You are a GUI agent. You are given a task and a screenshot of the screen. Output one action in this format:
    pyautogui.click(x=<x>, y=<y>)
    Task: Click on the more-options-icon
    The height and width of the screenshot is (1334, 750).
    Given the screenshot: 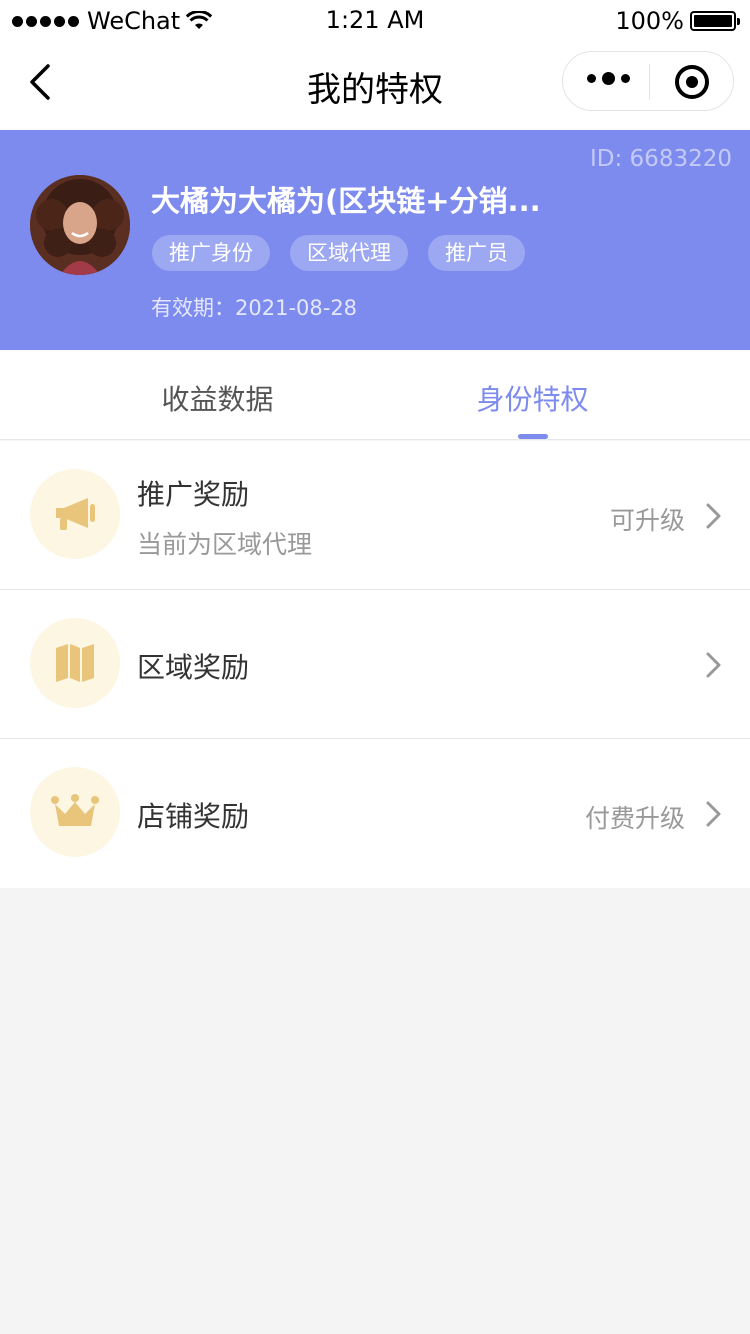 What is the action you would take?
    pyautogui.click(x=608, y=78)
    